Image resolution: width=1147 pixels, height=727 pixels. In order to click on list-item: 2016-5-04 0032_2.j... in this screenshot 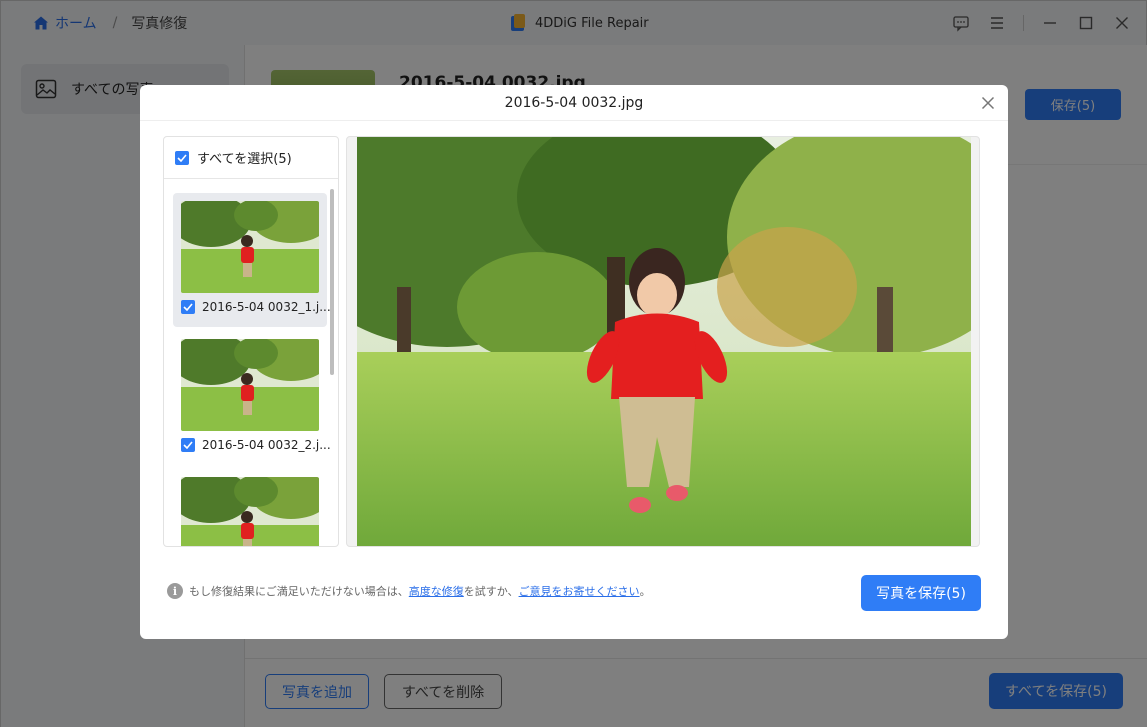, I will do `click(252, 398)`.